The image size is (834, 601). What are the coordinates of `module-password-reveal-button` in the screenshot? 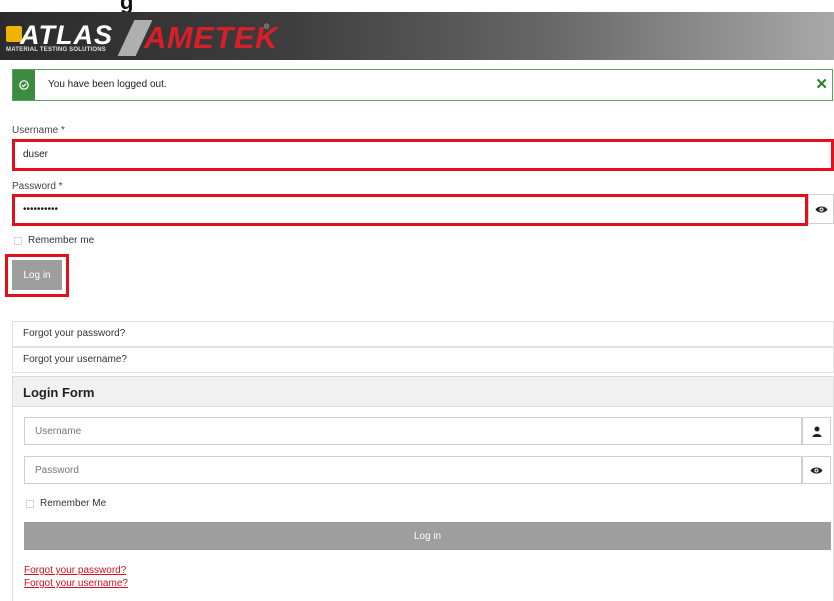 It's located at (816, 470).